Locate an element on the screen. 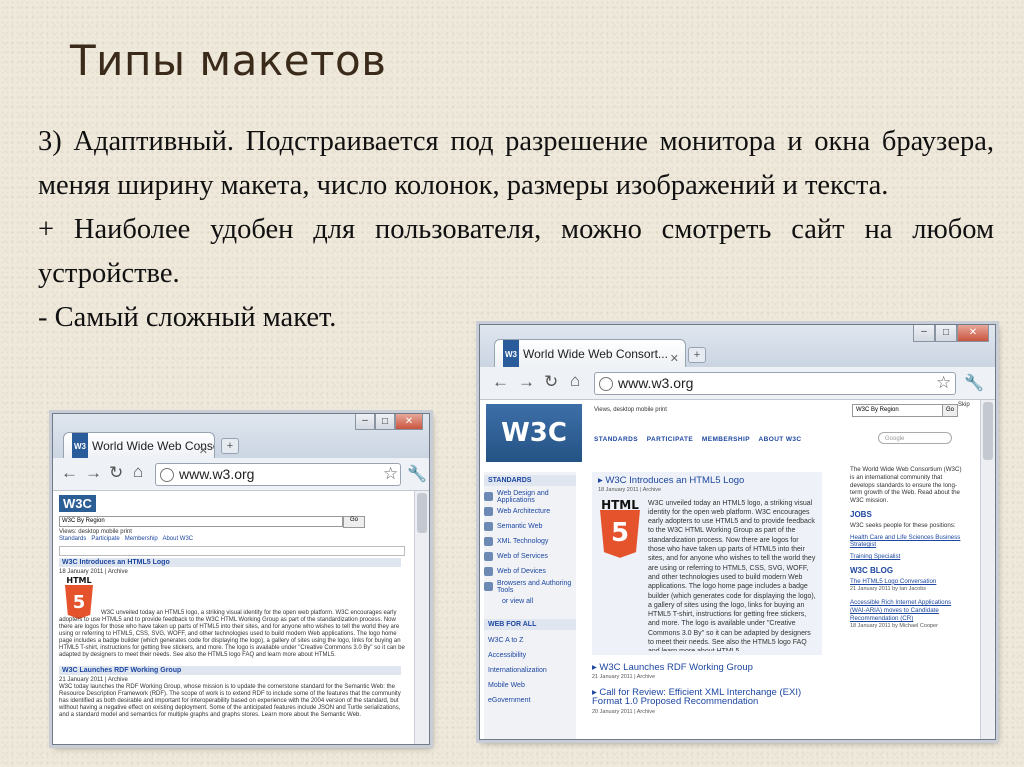 This screenshot has height=767, width=1024. large-nav-standards: STANDARDS is located at coordinates (616, 439).